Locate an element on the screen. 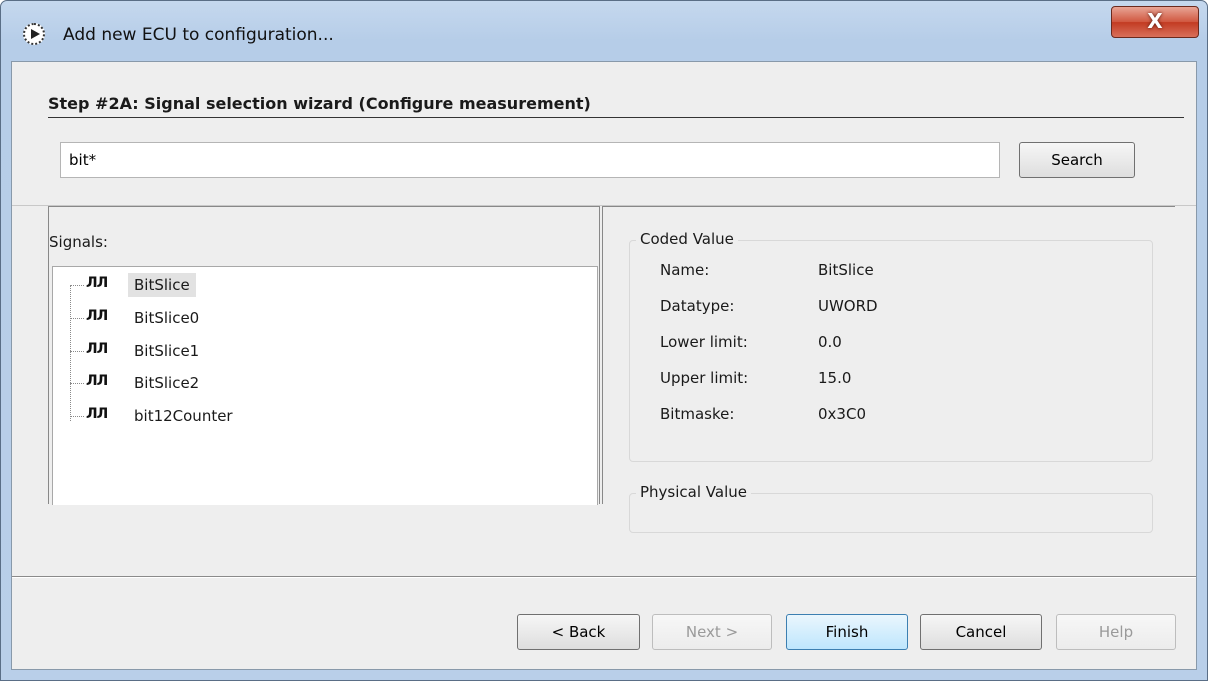  help-button: Help is located at coordinates (1116, 632).